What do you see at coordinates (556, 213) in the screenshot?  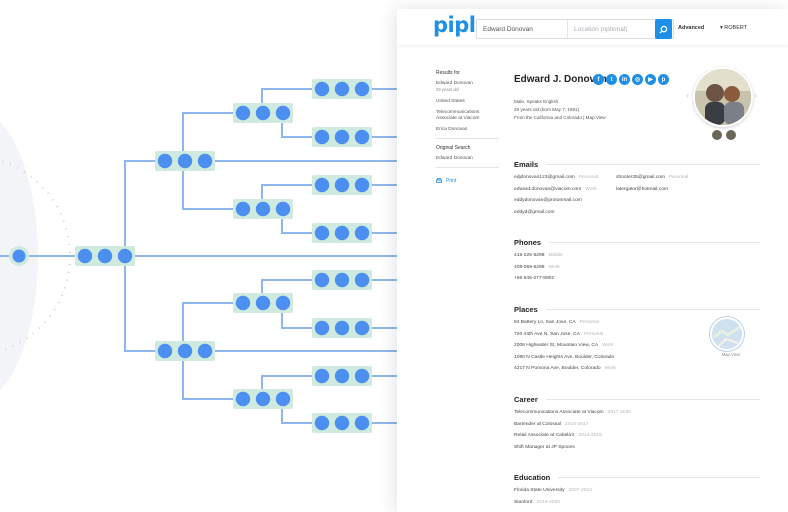 I see `email-item: eddyd@gmail.com` at bounding box center [556, 213].